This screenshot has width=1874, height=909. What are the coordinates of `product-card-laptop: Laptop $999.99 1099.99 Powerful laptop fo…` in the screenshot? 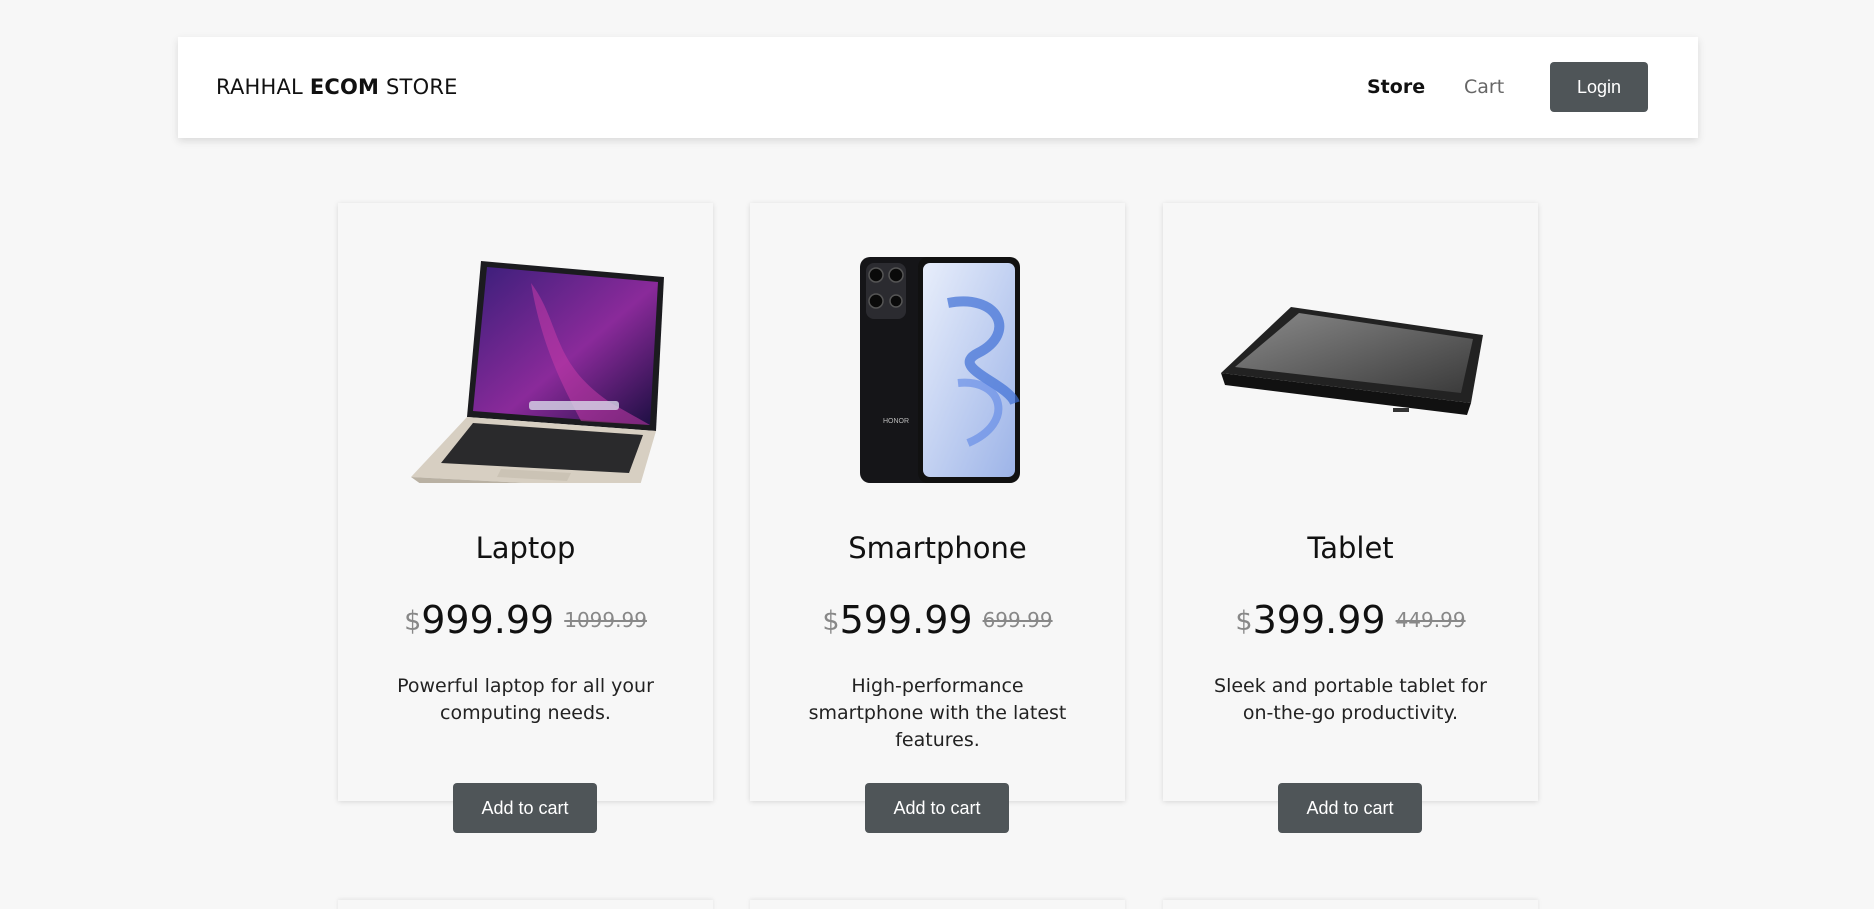 It's located at (525, 518).